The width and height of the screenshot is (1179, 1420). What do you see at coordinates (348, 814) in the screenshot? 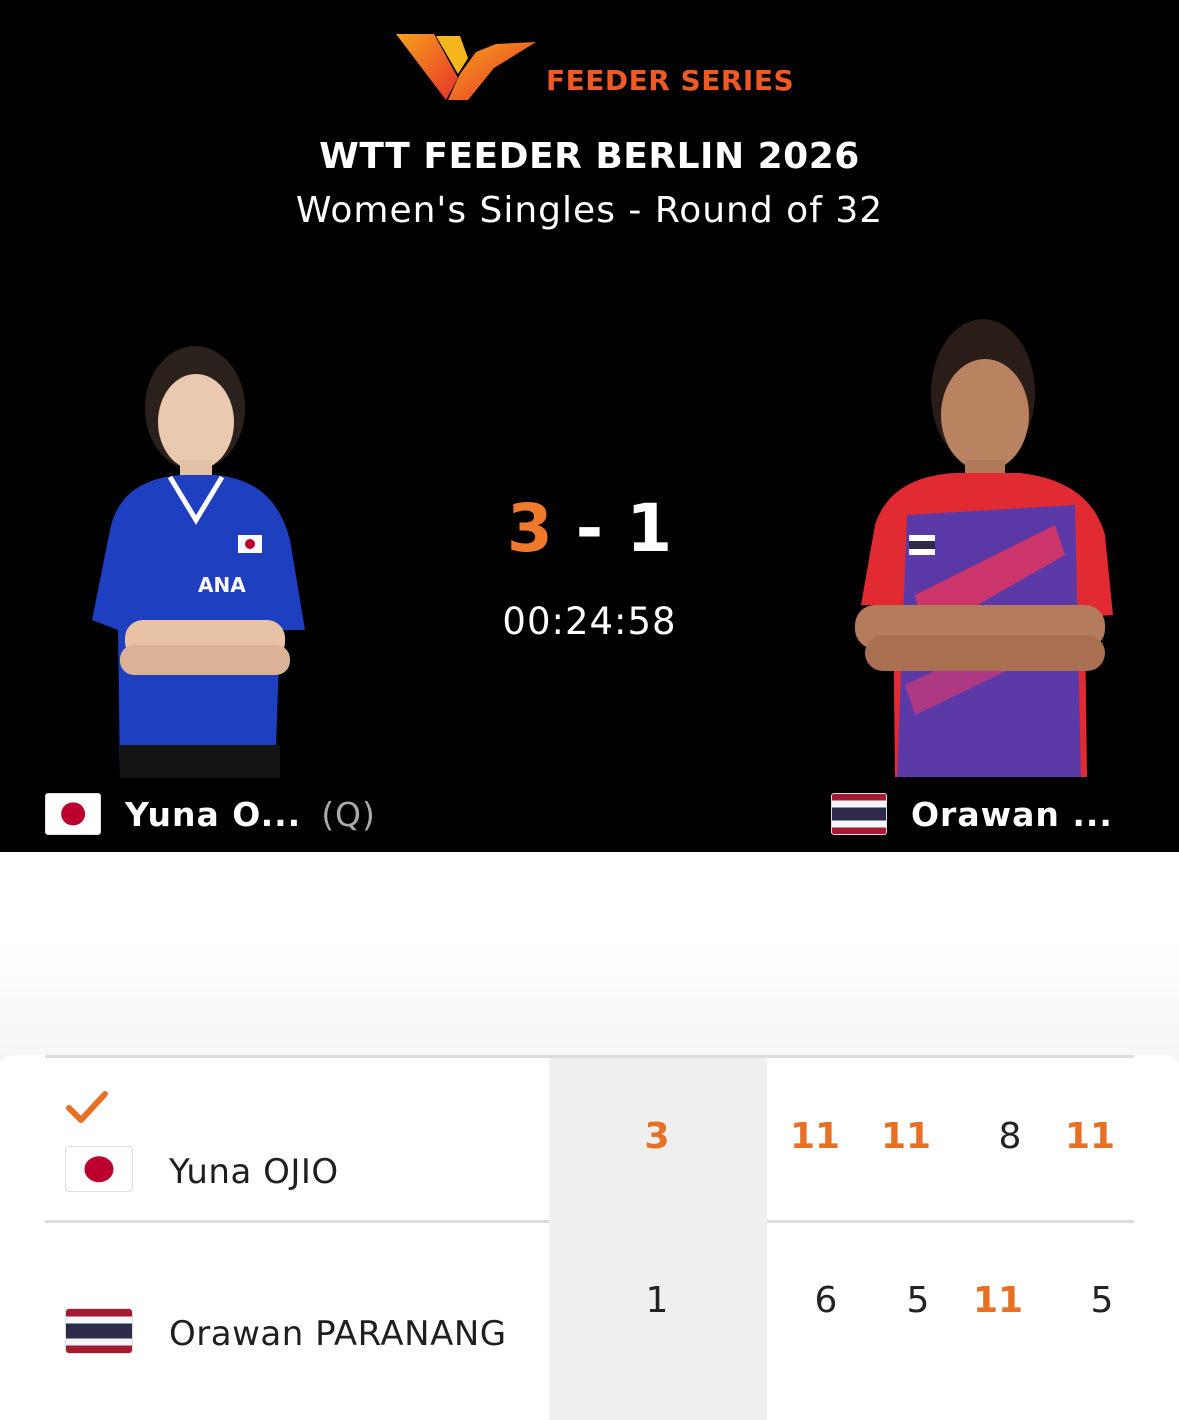
I see `qualifier-tag: (Q)` at bounding box center [348, 814].